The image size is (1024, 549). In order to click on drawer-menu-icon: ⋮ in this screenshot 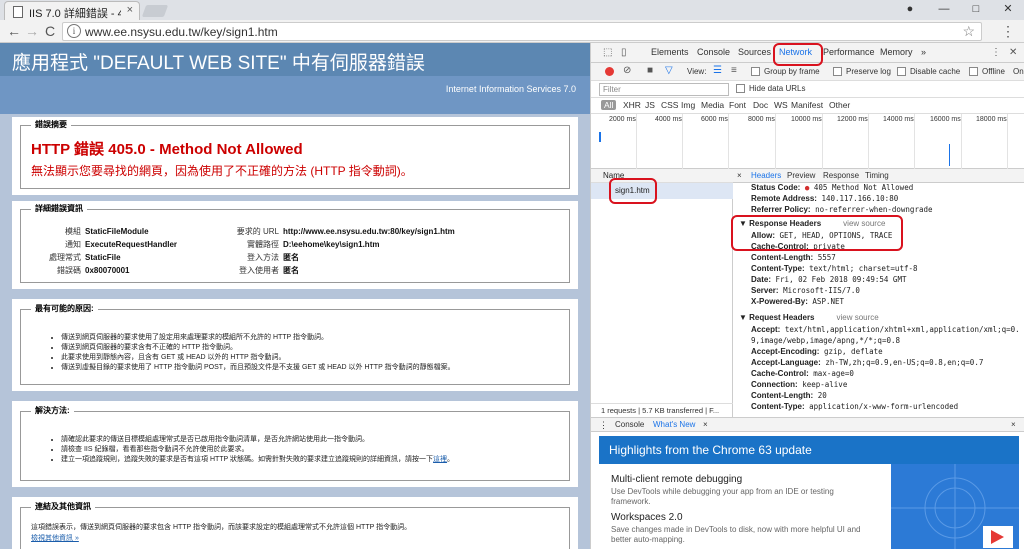, I will do `click(603, 425)`.